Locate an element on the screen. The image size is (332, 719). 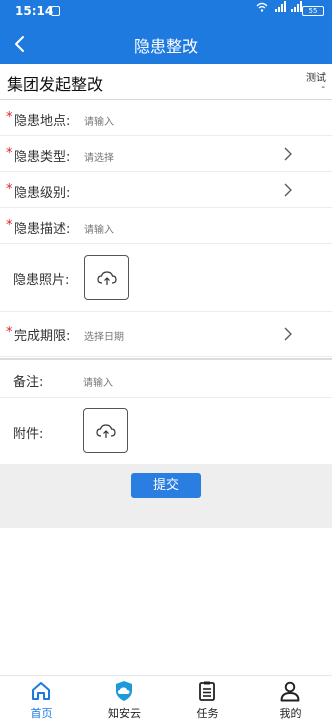
form-row-attachment: 附件: is located at coordinates (166, 431).